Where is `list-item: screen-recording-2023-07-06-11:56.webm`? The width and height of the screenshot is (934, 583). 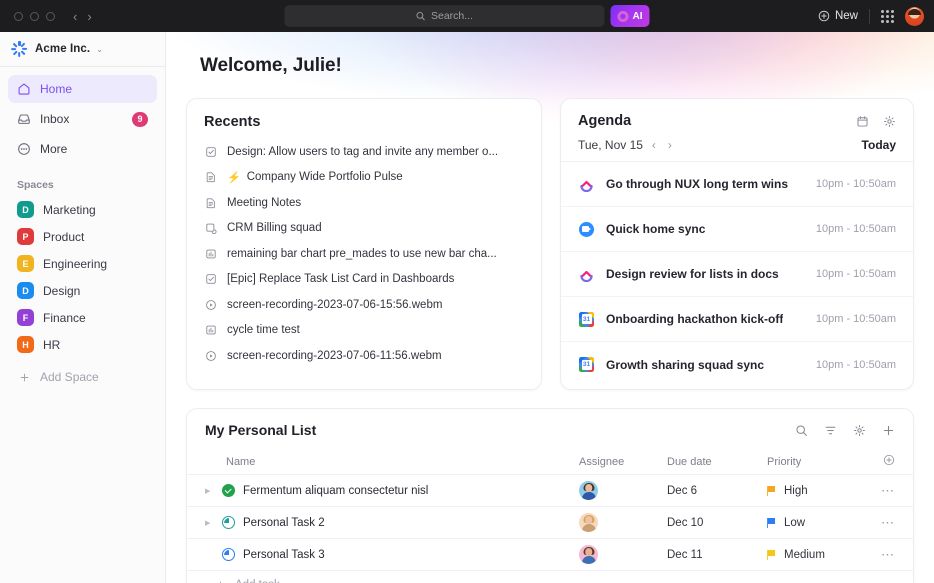 list-item: screen-recording-2023-07-06-11:56.webm is located at coordinates (364, 356).